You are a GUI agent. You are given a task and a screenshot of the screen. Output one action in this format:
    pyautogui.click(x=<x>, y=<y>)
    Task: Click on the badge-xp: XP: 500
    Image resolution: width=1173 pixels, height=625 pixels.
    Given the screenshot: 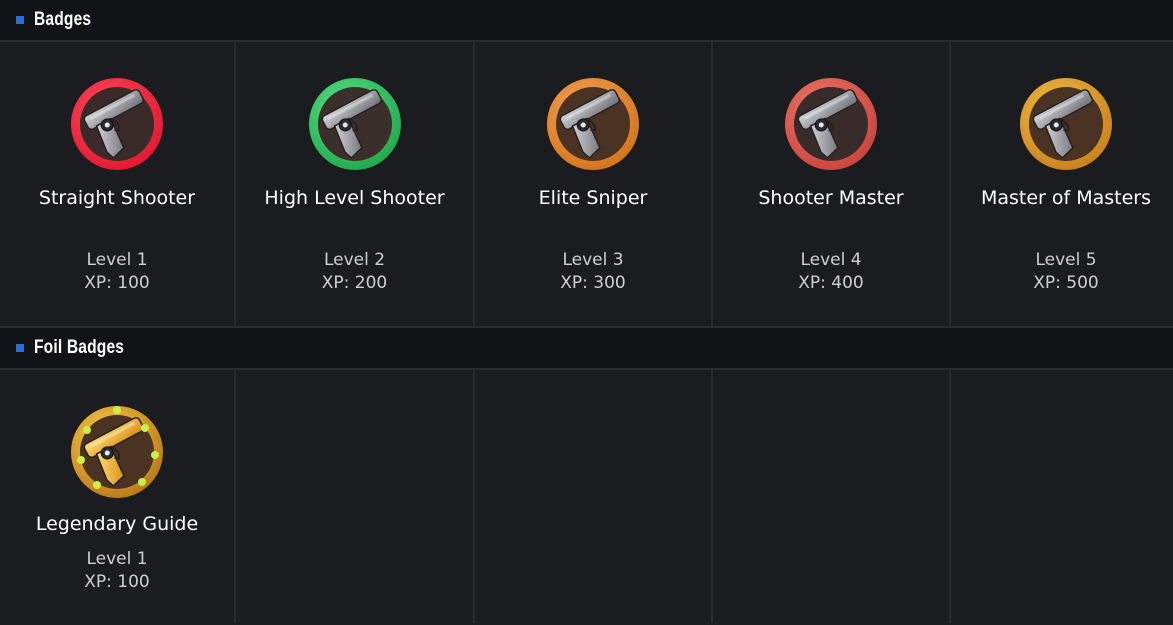 What is the action you would take?
    pyautogui.click(x=1066, y=283)
    